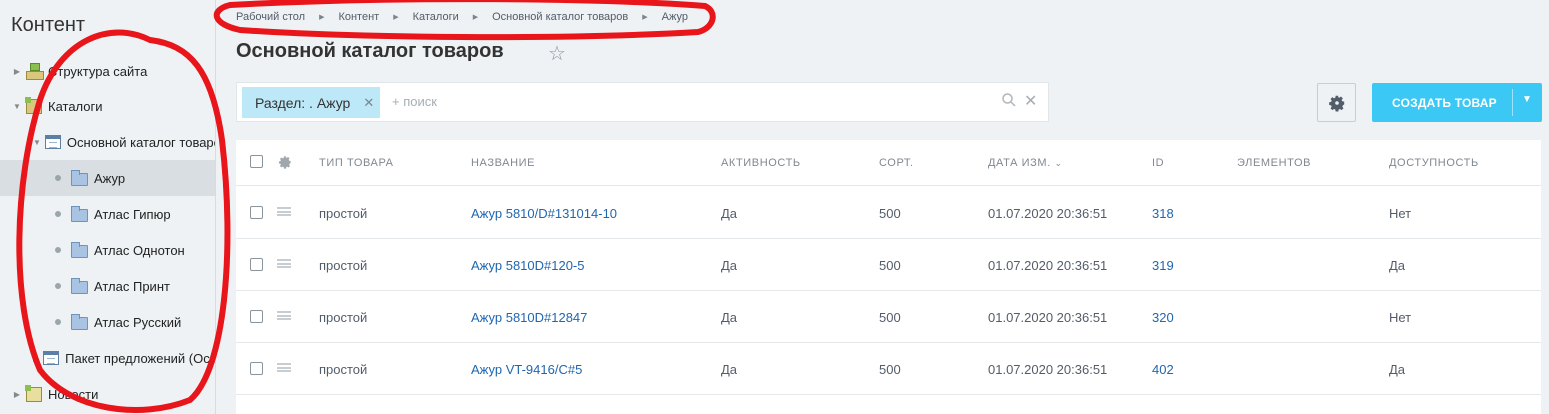 The height and width of the screenshot is (414, 1549). Describe the element at coordinates (132, 214) in the screenshot. I see `sidebar-item-label: Атлас Гипюр` at that location.